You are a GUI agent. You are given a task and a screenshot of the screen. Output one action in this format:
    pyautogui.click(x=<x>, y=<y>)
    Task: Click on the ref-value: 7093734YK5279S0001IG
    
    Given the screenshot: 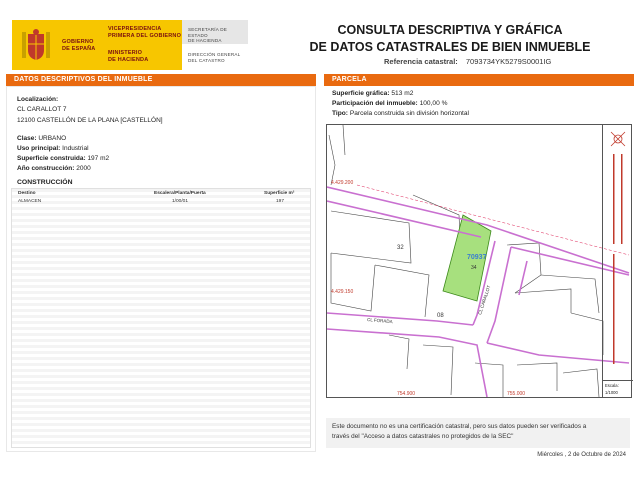 What is the action you would take?
    pyautogui.click(x=508, y=61)
    